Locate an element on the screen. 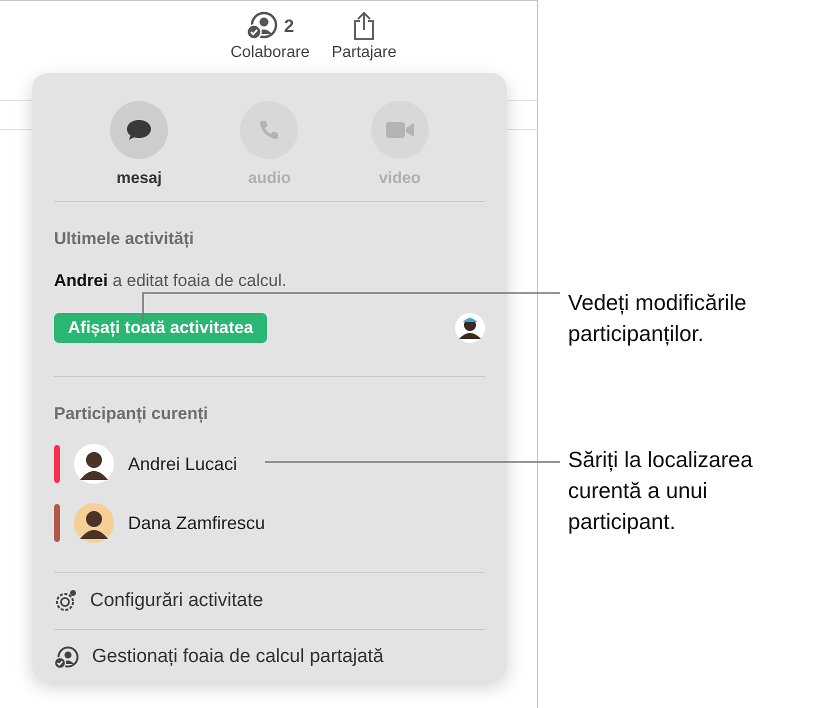 The width and height of the screenshot is (827, 708). section-heading: Ultimele activități is located at coordinates (124, 239).